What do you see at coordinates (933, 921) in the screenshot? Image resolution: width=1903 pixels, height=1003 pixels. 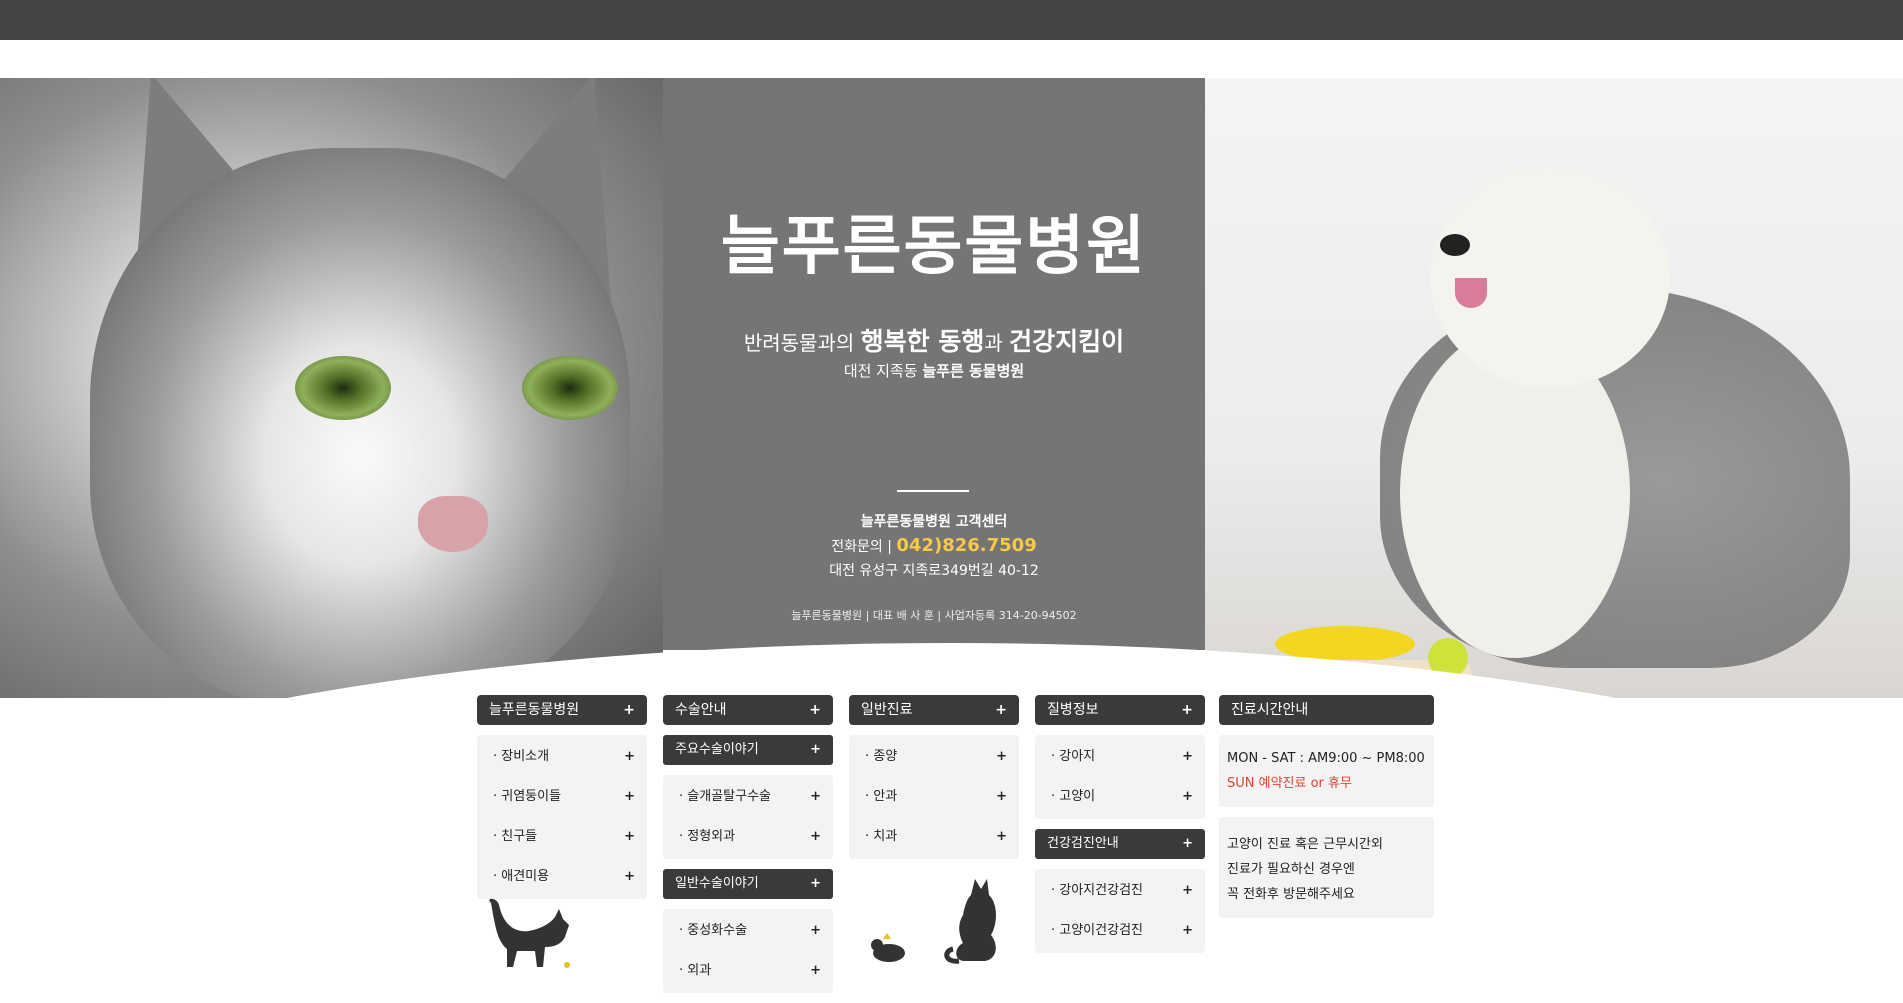 I see `cat-sitting-silhouette-icon` at bounding box center [933, 921].